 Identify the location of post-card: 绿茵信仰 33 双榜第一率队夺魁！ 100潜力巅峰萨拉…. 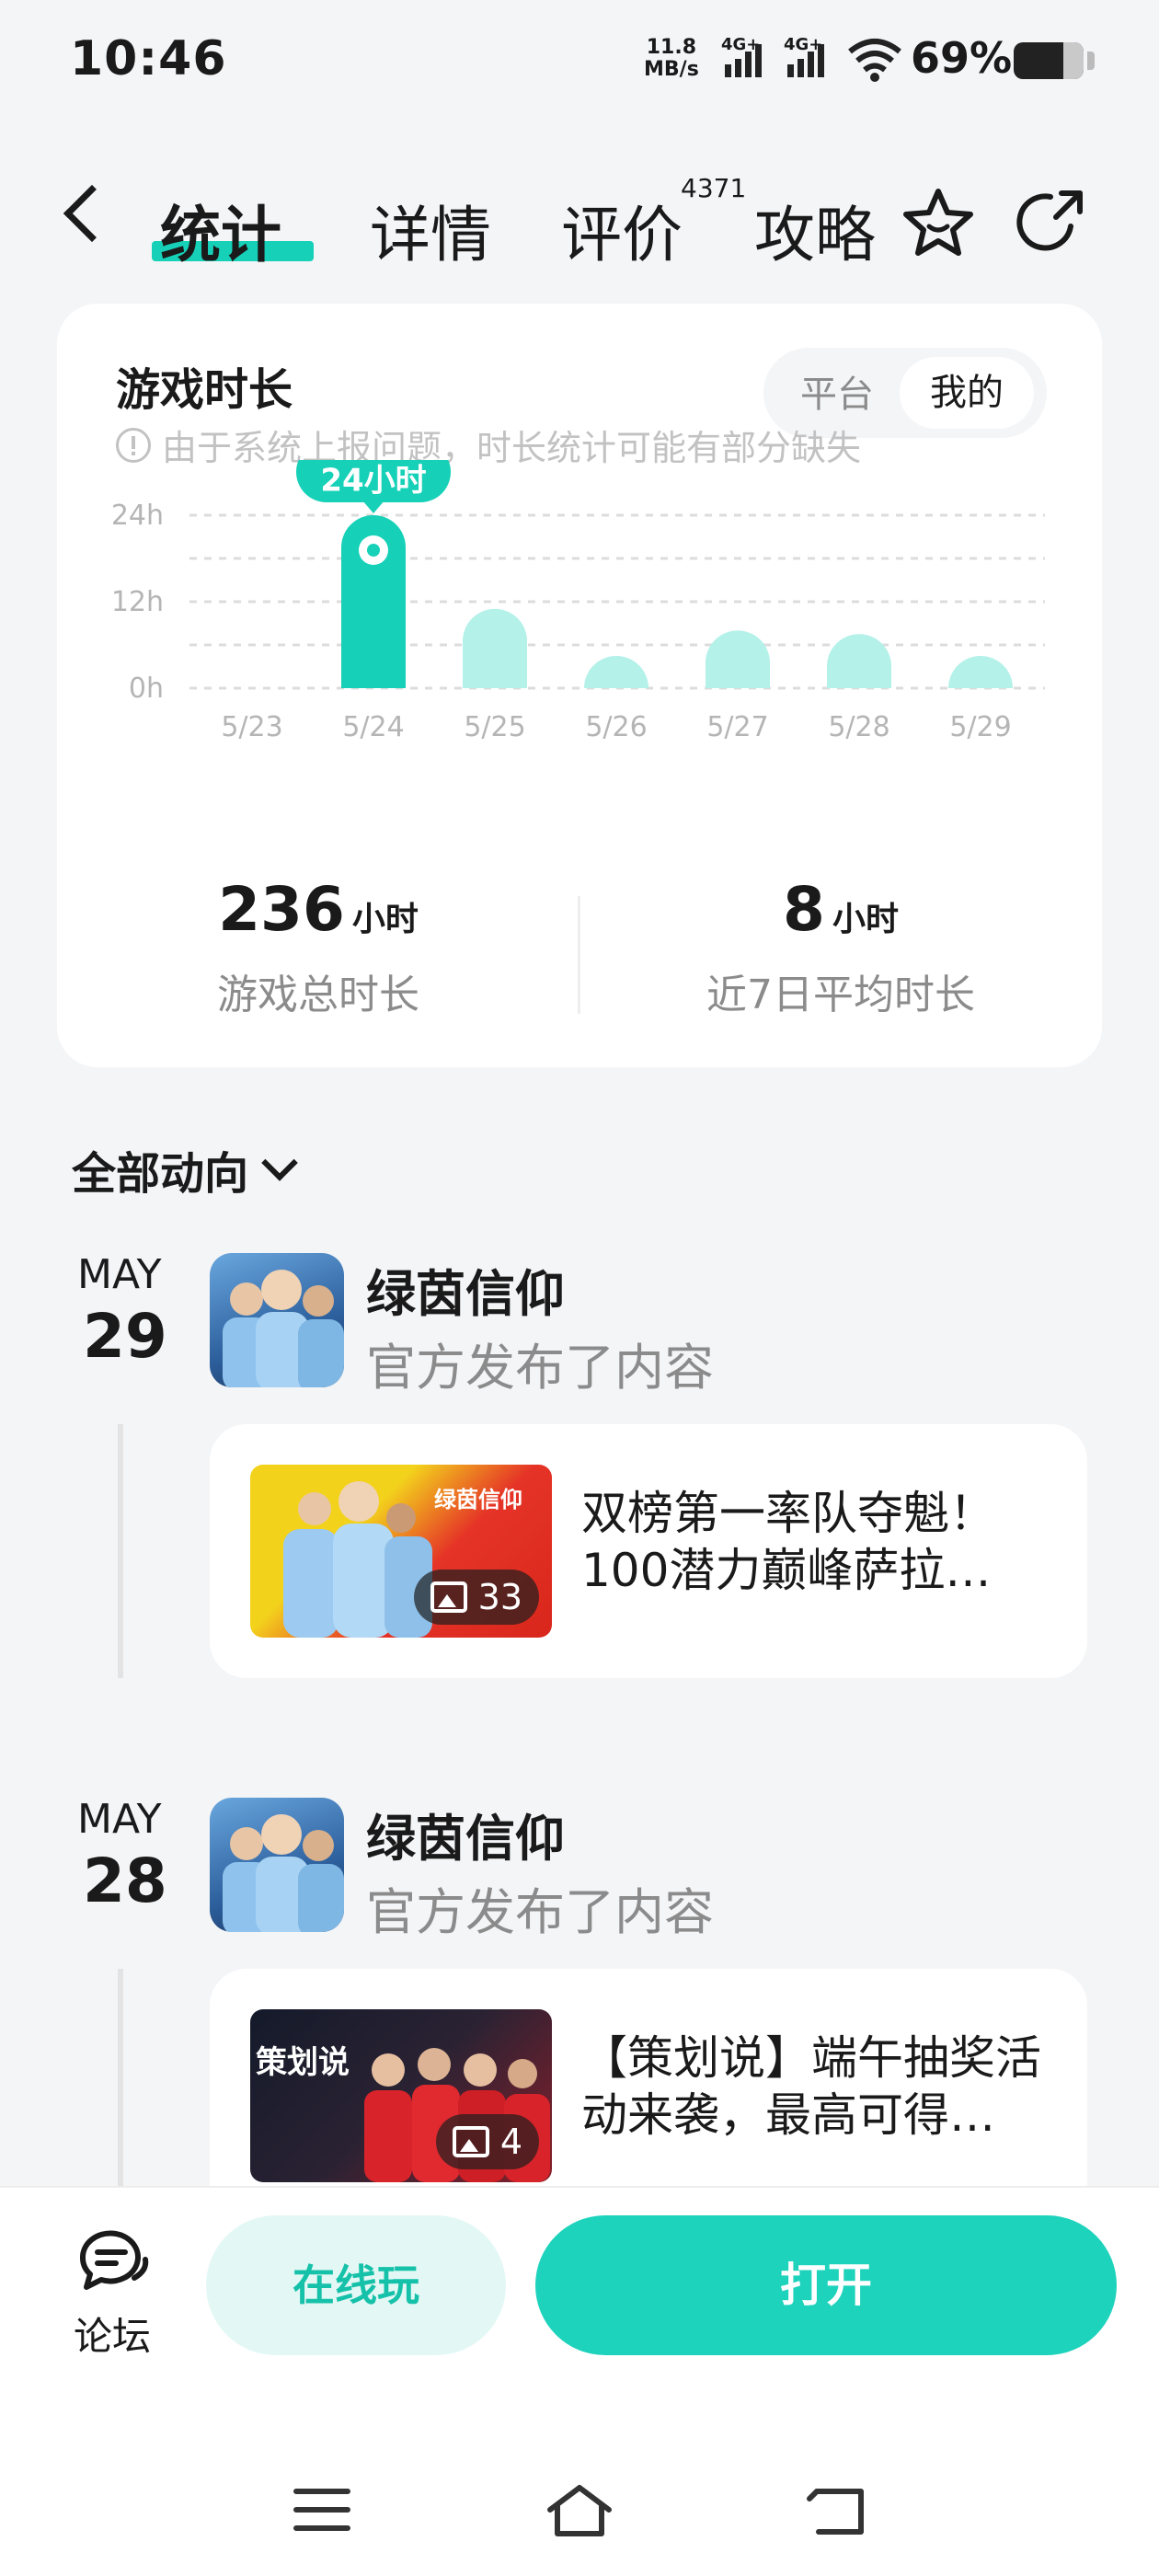
(648, 1551).